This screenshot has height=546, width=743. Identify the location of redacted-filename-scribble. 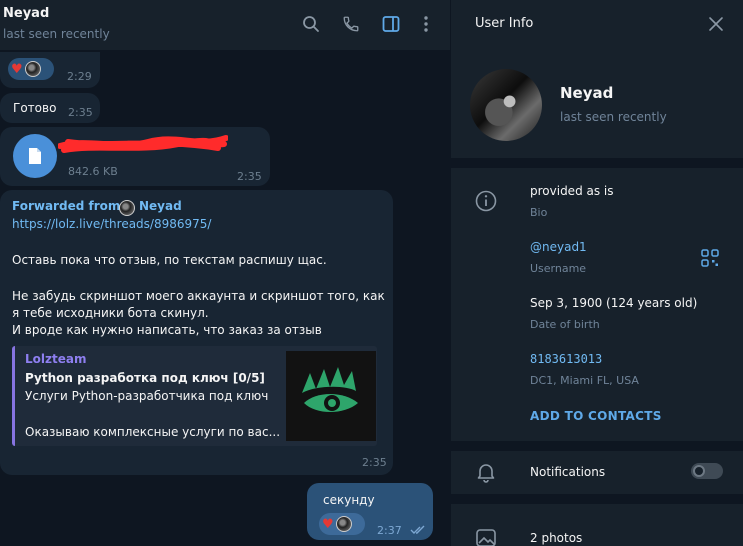
(143, 144).